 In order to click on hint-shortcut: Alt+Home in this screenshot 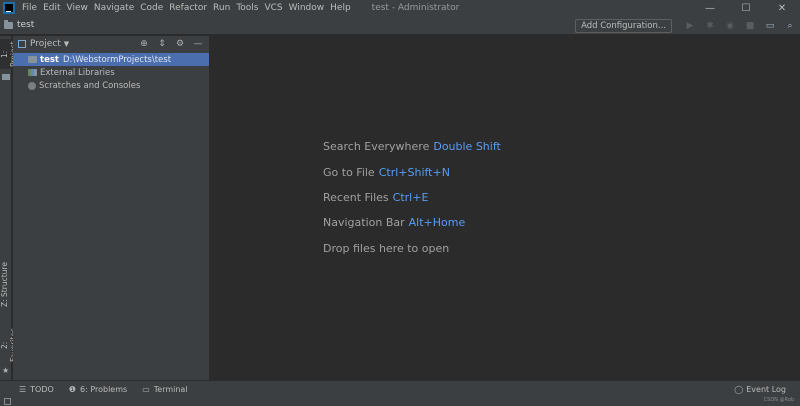, I will do `click(437, 222)`.